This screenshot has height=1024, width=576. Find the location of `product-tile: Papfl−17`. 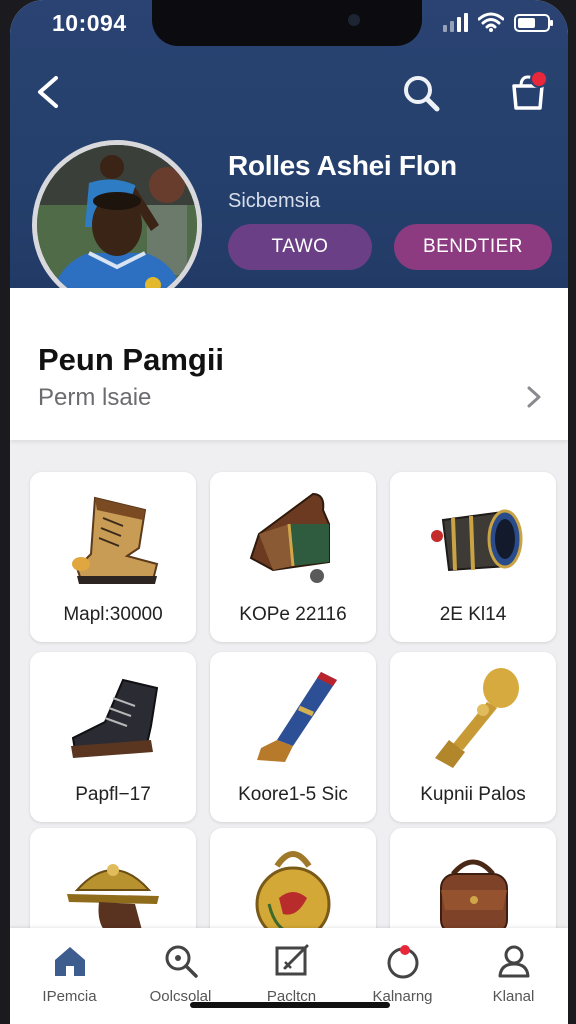

product-tile: Papfl−17 is located at coordinates (113, 737).